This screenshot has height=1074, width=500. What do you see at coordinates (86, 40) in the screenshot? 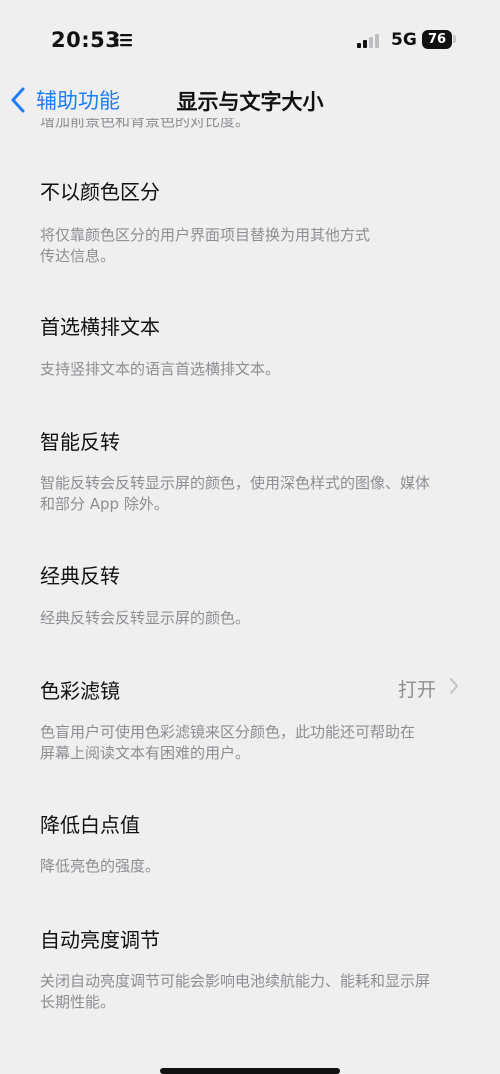
I see `status-time: 20:53` at bounding box center [86, 40].